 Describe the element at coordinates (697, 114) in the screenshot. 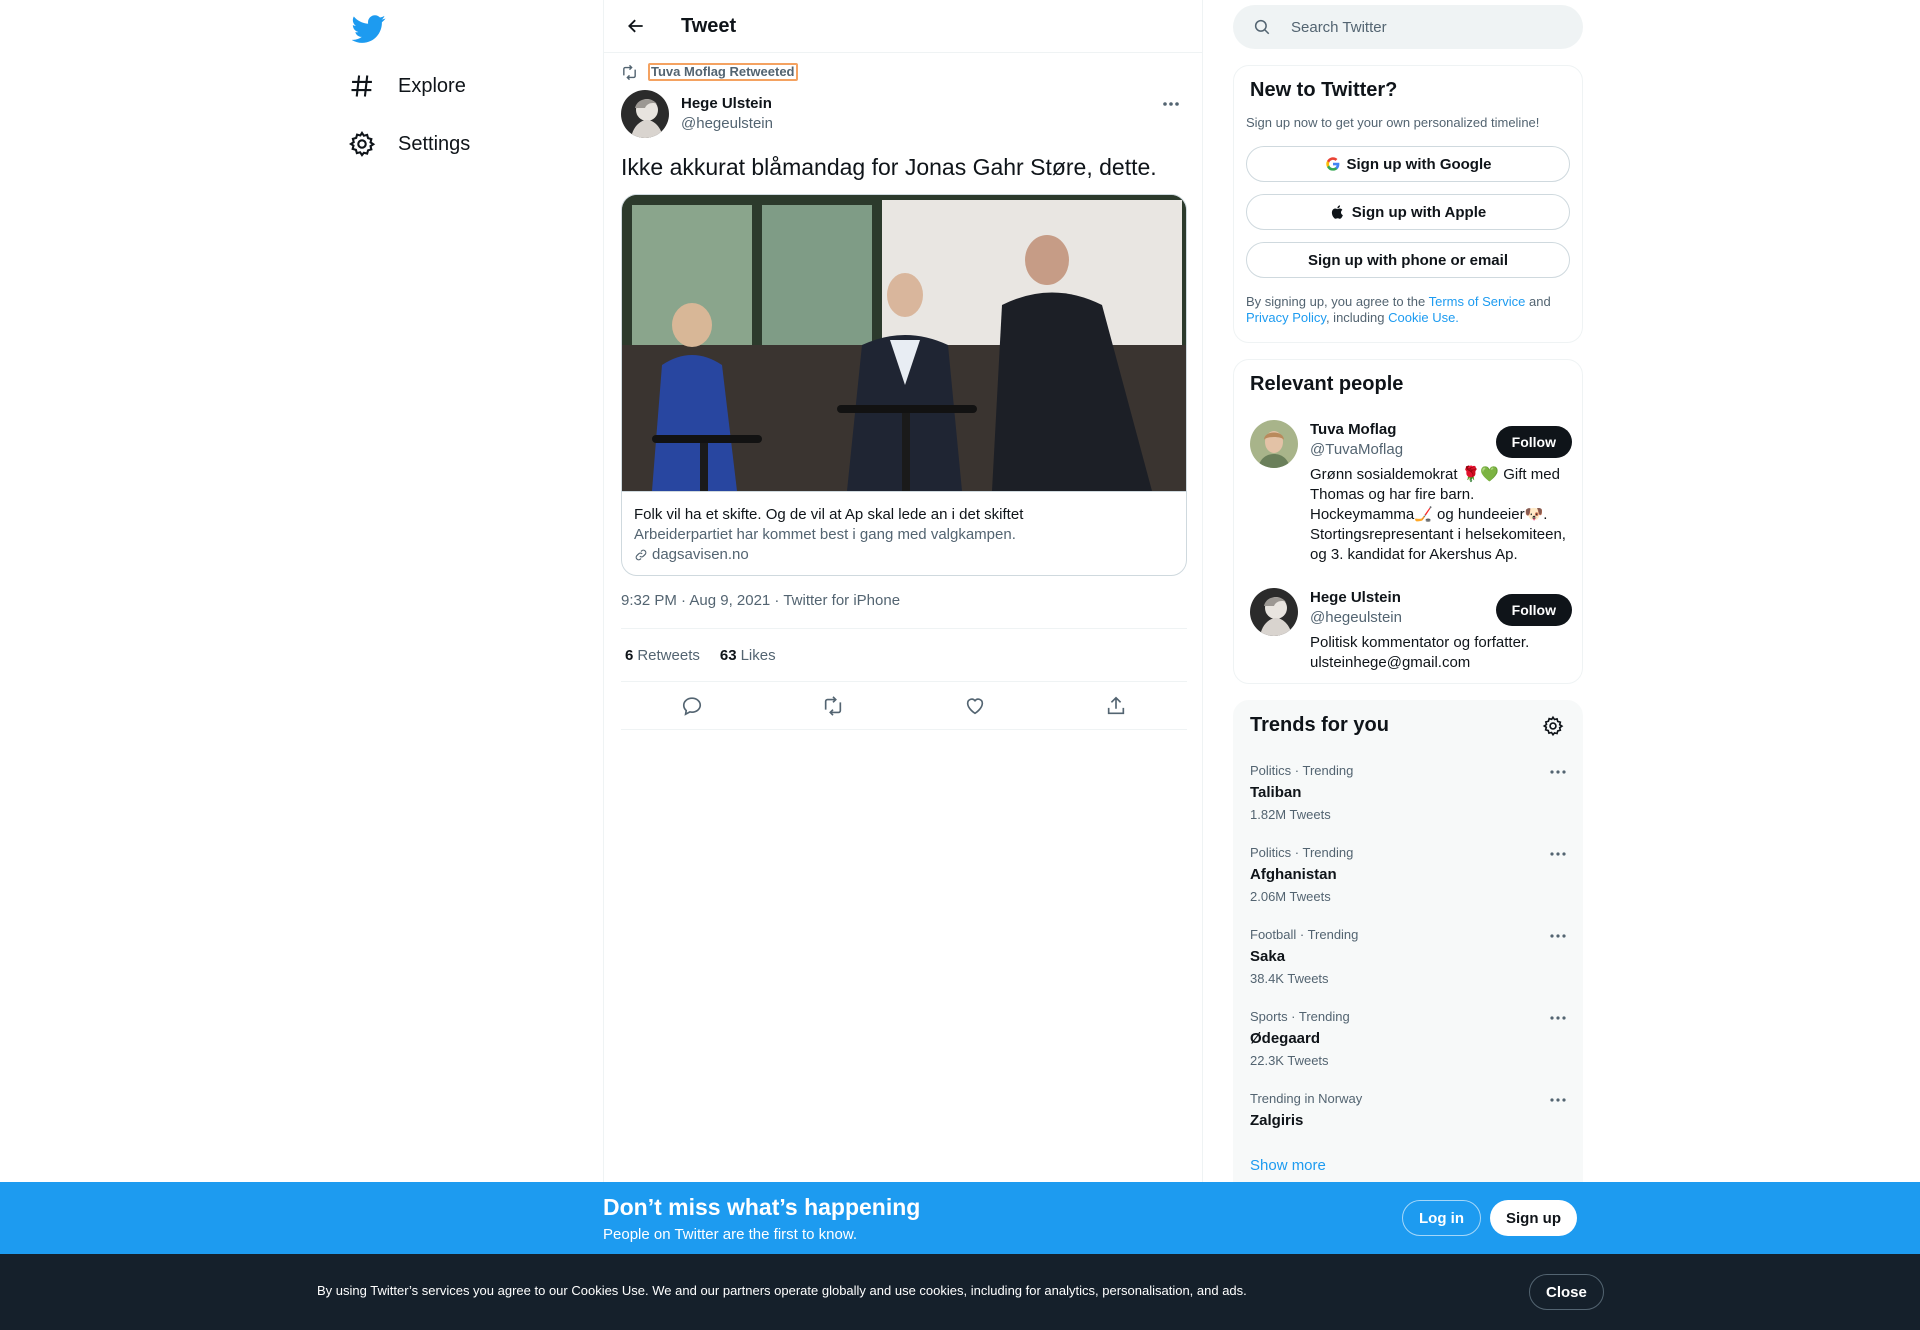

I see `tweet-author: Hege Ulstein @hegeulstein` at that location.